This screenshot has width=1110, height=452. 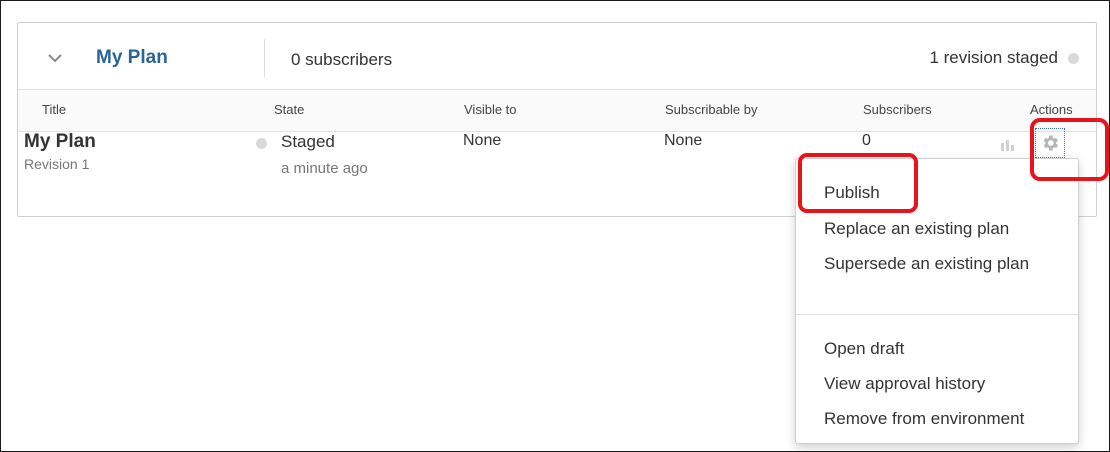 I want to click on column-visible-to: Visible to, so click(x=490, y=109).